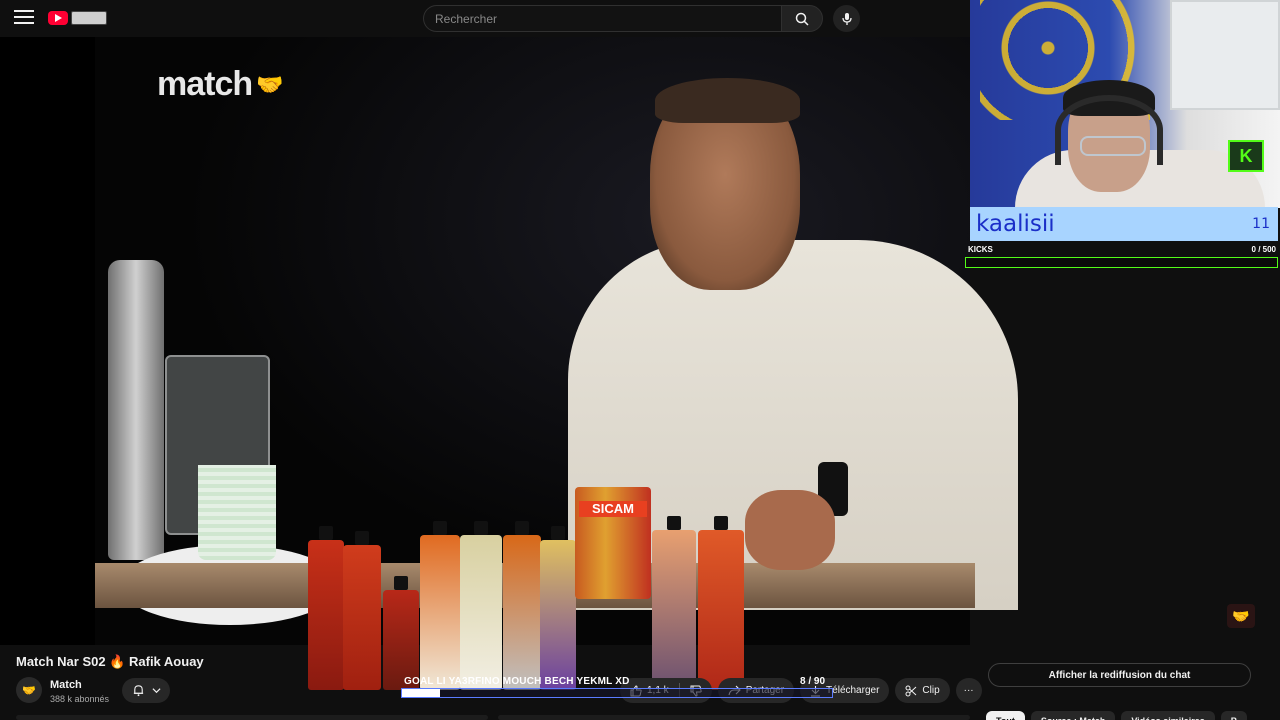 Image resolution: width=1280 pixels, height=720 pixels. Describe the element at coordinates (1246, 156) in the screenshot. I see `kick-logo-icon: K` at that location.